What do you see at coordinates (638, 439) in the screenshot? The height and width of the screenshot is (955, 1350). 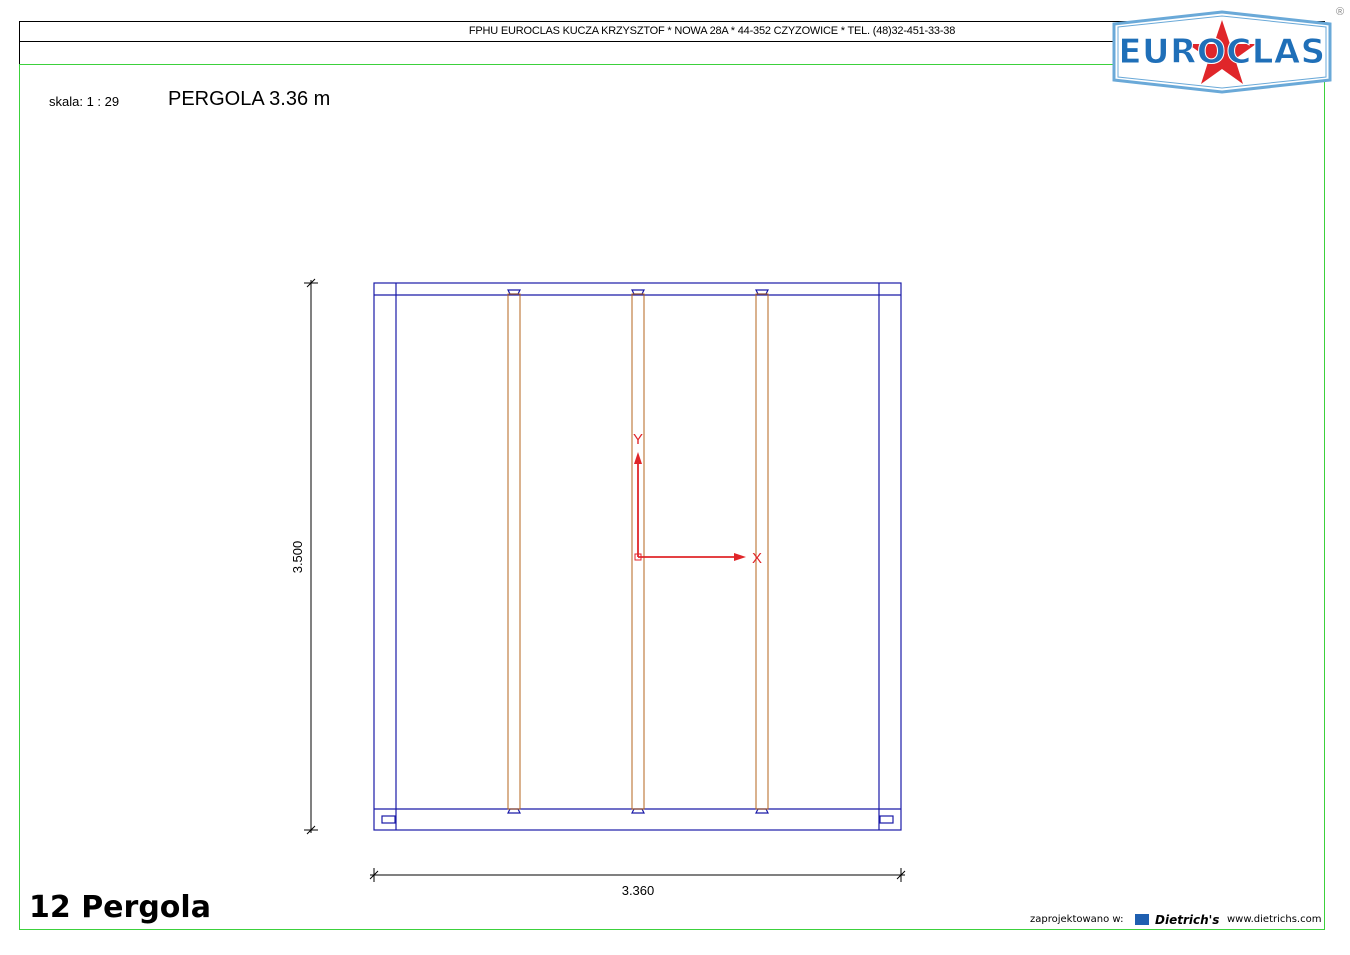 I see `y-axis-label: Y` at bounding box center [638, 439].